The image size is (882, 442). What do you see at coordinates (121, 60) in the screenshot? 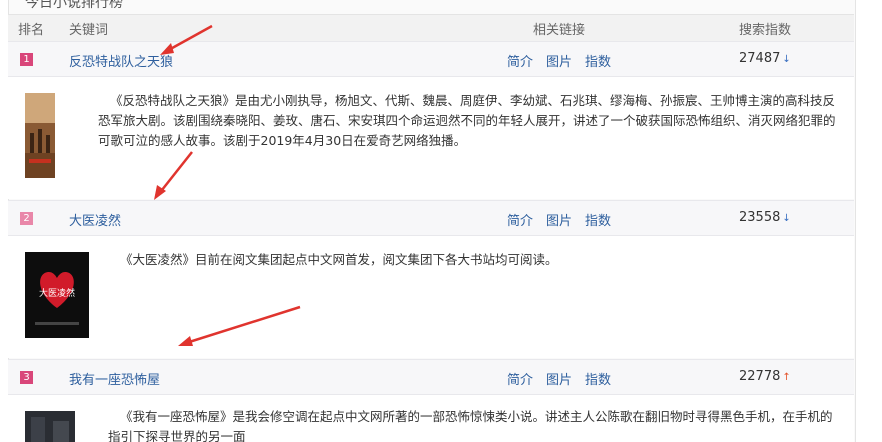
I see `keyword-link: 反恐特战队之天狼` at bounding box center [121, 60].